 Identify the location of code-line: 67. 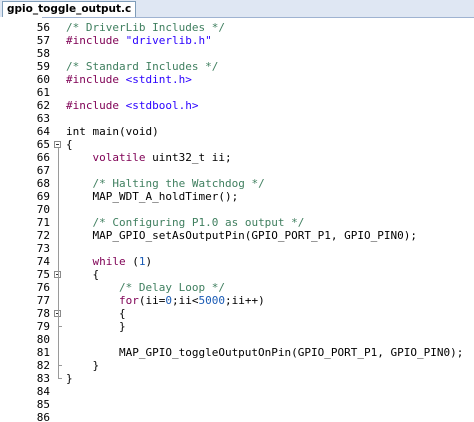
(237, 170).